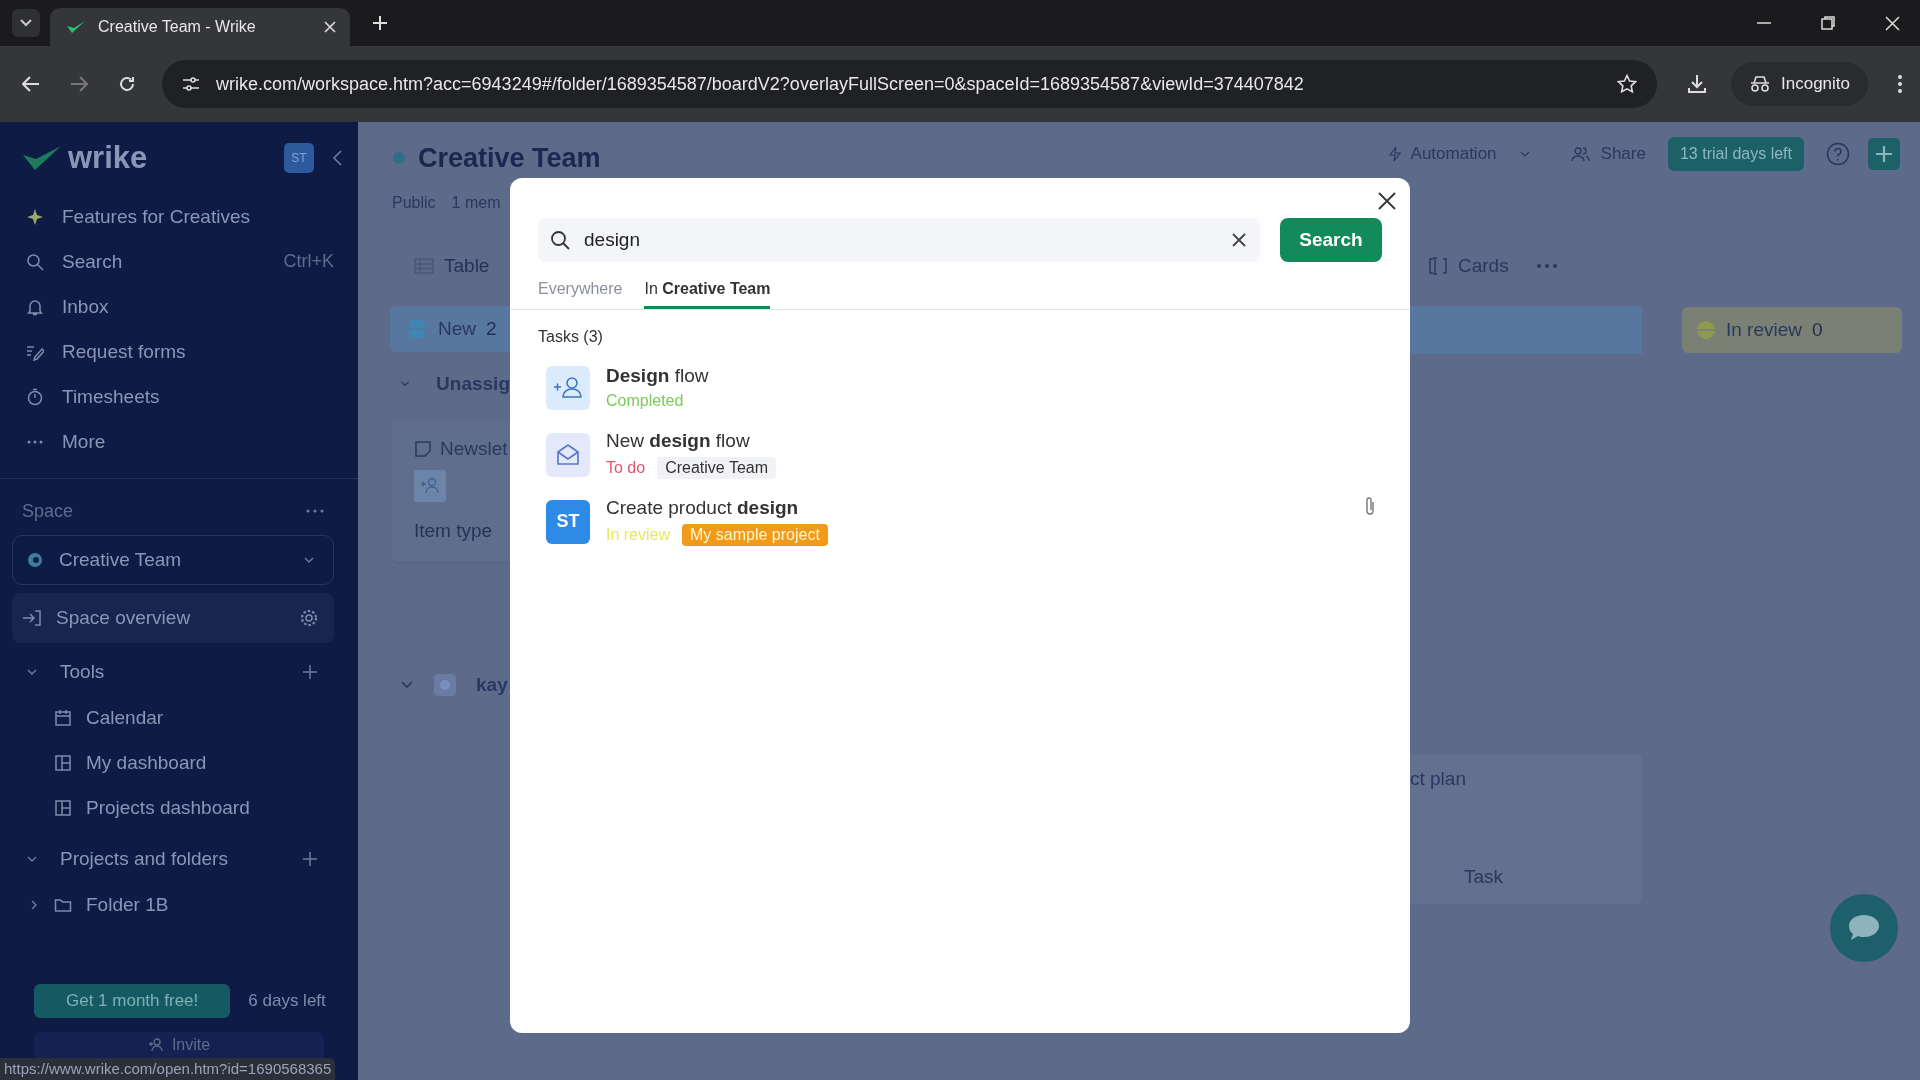  I want to click on nav-item: More, so click(173, 441).